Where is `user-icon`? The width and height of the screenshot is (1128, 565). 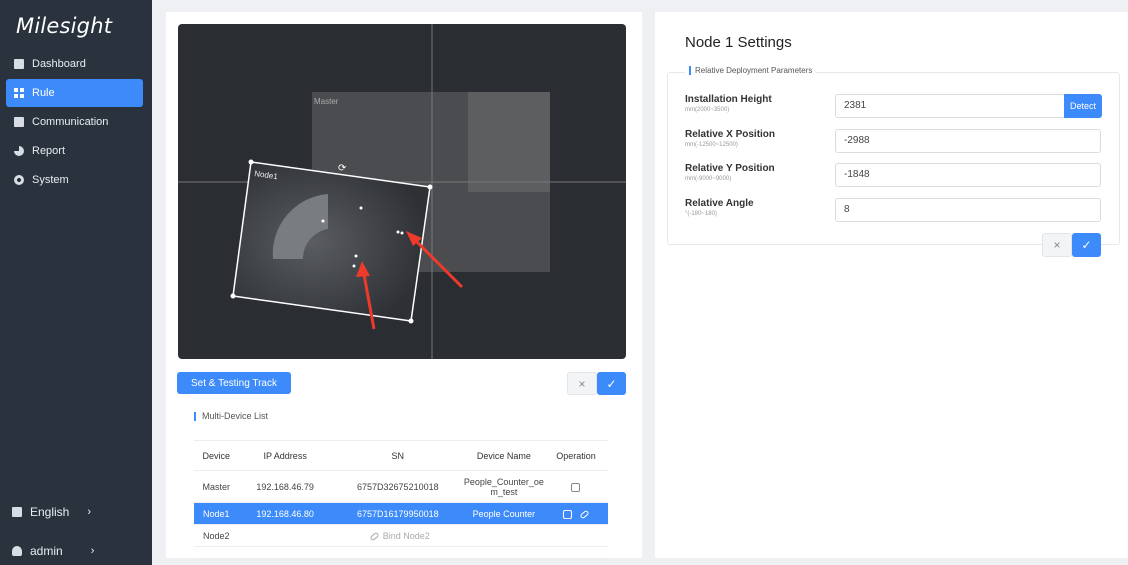
user-icon is located at coordinates (17, 551).